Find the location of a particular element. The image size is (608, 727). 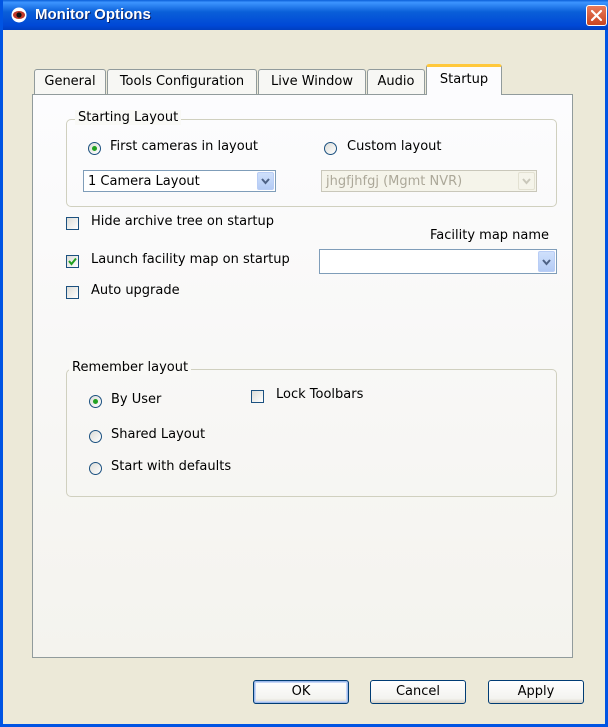

launch-facility-checkbox is located at coordinates (72, 261).